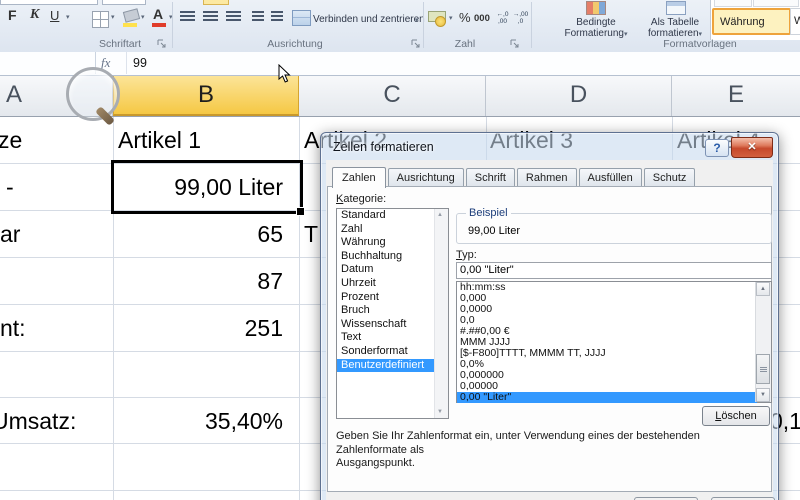 The width and height of the screenshot is (800, 500). Describe the element at coordinates (482, 18) in the screenshot. I see `comma-style-button: 000` at that location.